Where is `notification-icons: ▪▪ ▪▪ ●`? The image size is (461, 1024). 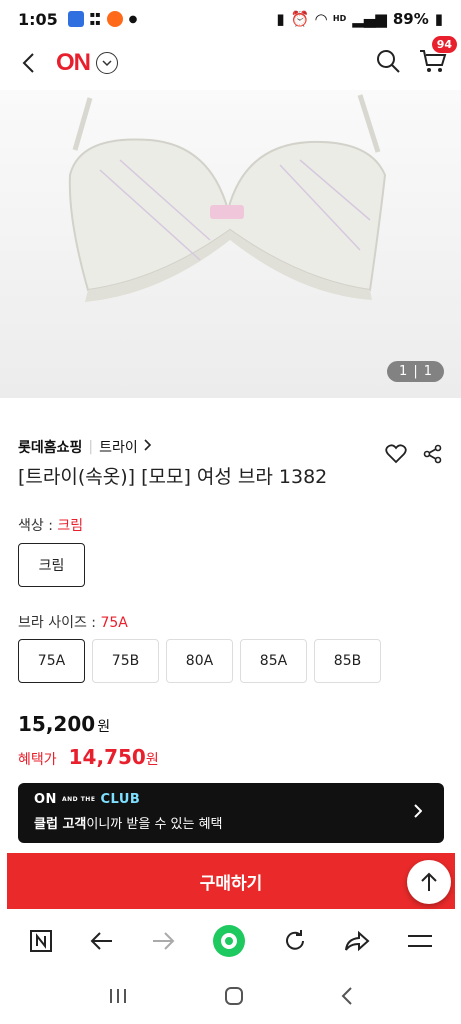
notification-icons: ▪▪ ▪▪ ● is located at coordinates (102, 18).